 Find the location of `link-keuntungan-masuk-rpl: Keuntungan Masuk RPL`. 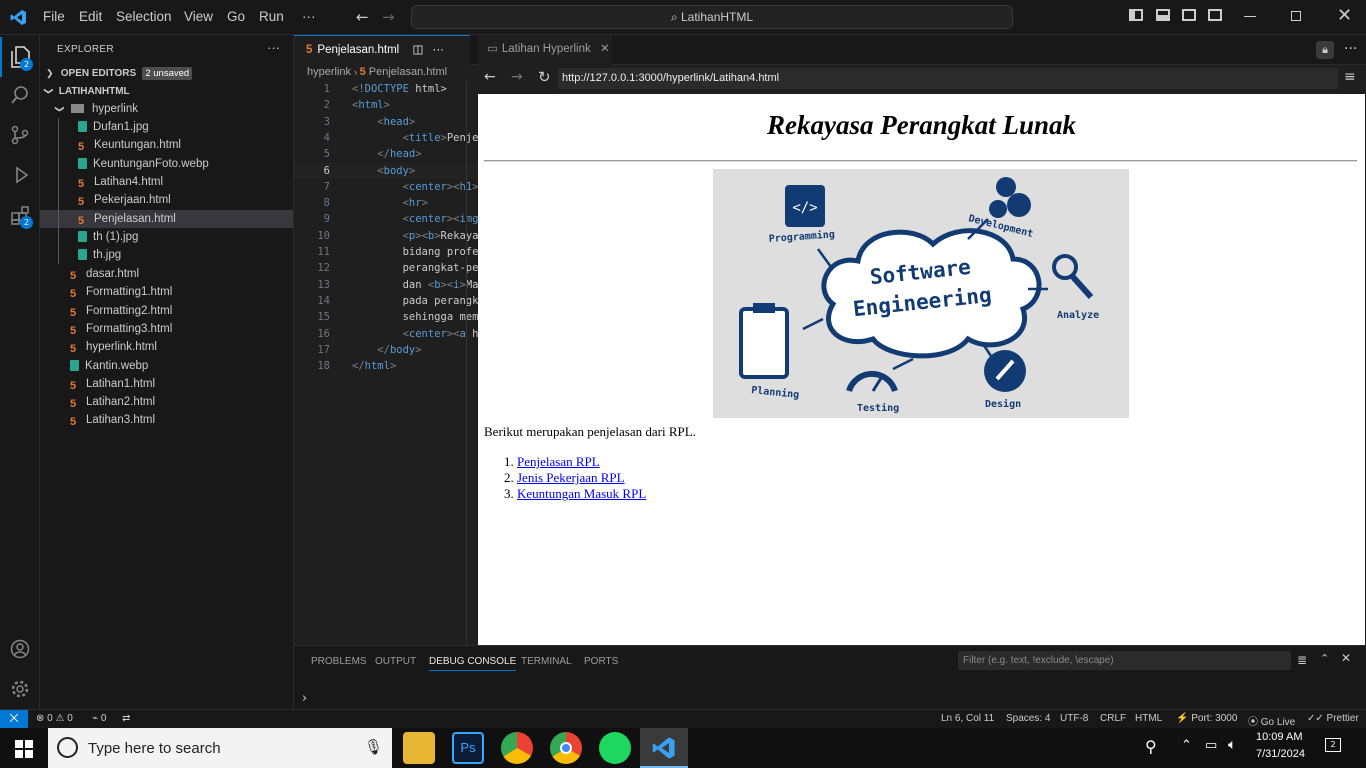

link-keuntungan-masuk-rpl: Keuntungan Masuk RPL is located at coordinates (581, 493).